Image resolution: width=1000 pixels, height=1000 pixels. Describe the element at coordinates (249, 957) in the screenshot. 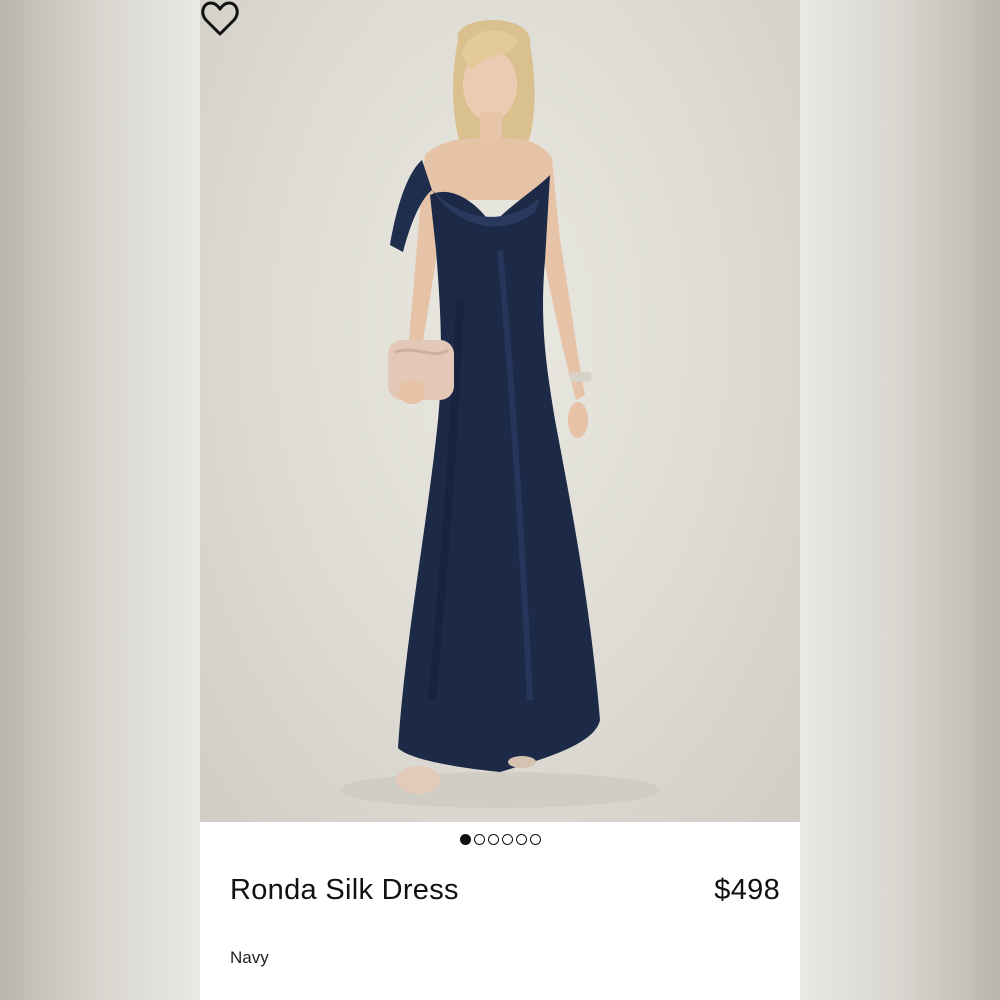

I see `product-color: Navy` at that location.